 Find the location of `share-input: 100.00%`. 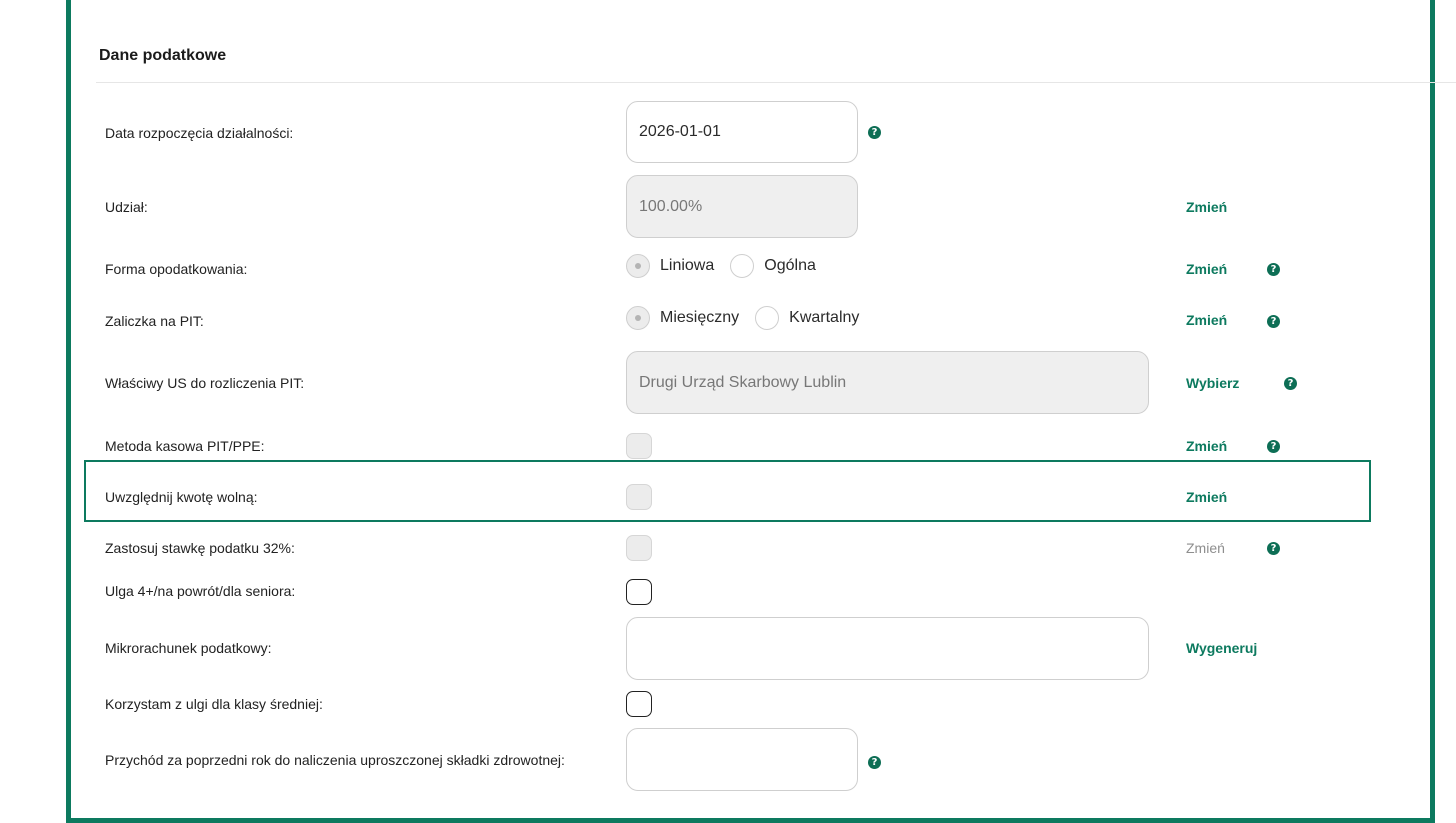

share-input: 100.00% is located at coordinates (742, 206).